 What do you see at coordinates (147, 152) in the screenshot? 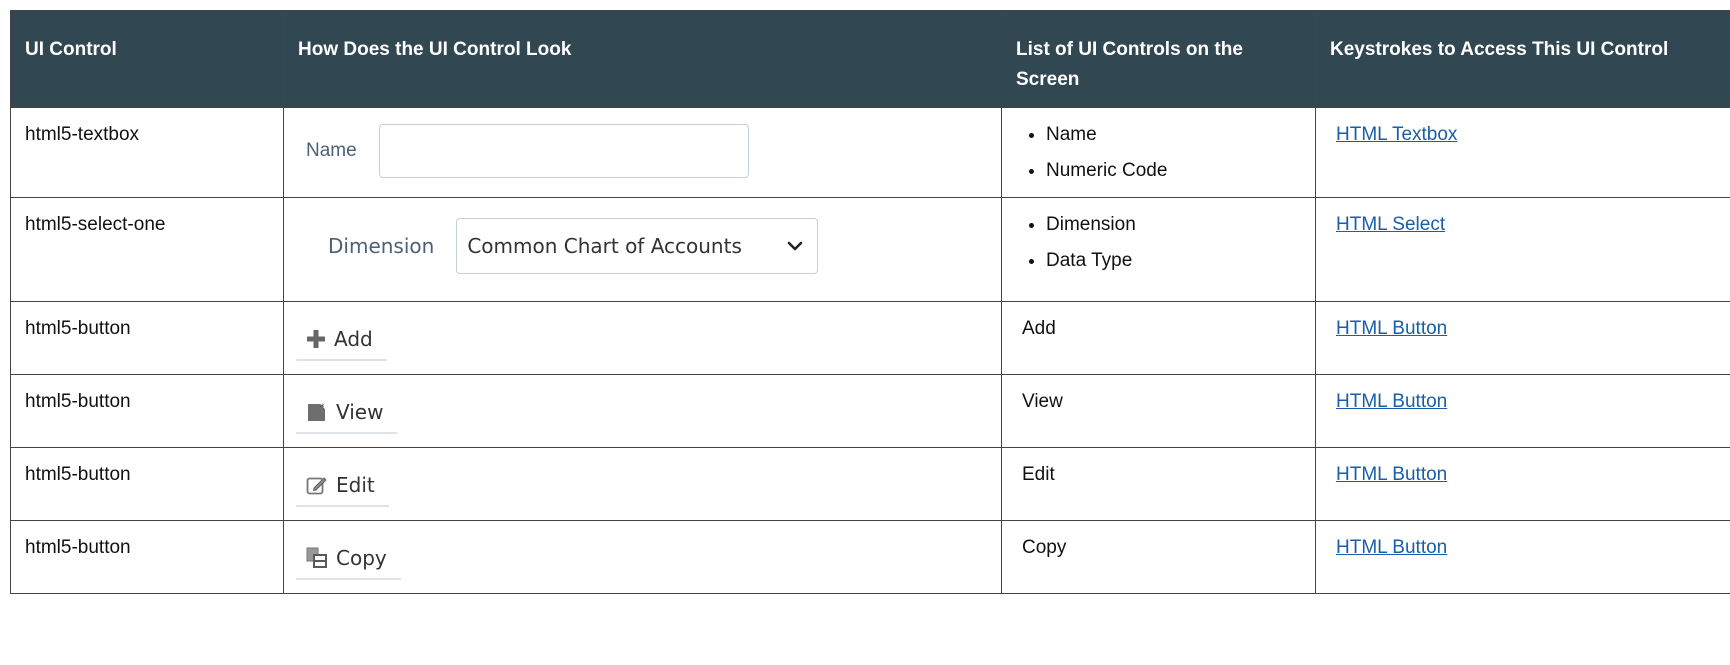
I see `control-type-cell: html5-textbox` at bounding box center [147, 152].